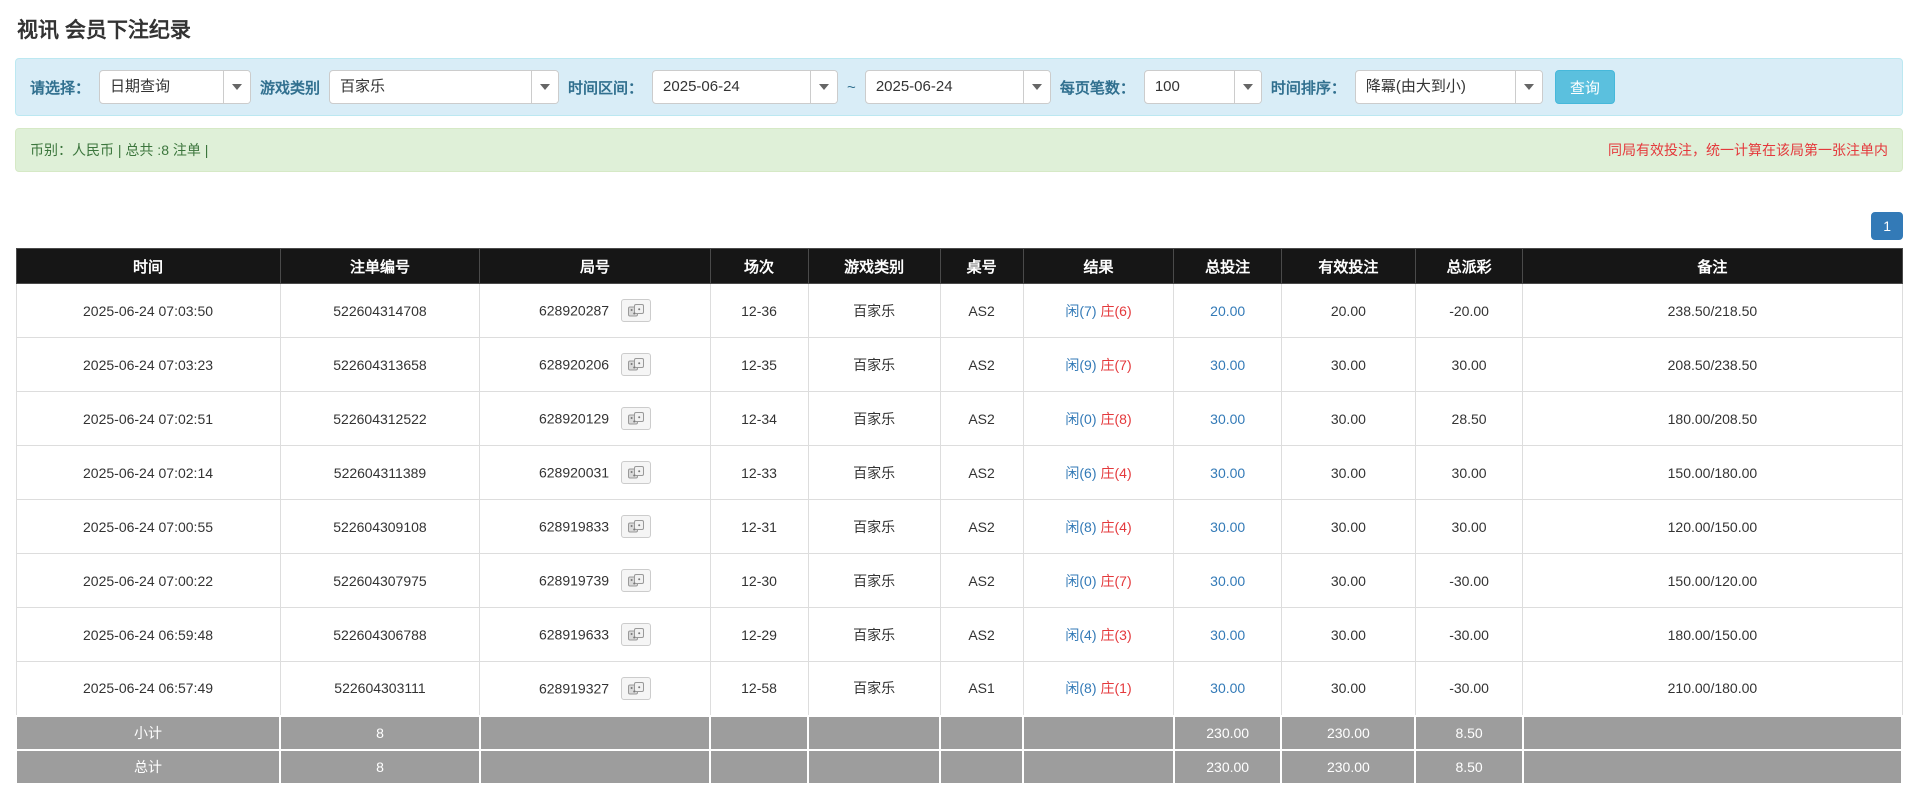 The image size is (1918, 809). What do you see at coordinates (175, 87) in the screenshot?
I see `query-type-select: 日期查询` at bounding box center [175, 87].